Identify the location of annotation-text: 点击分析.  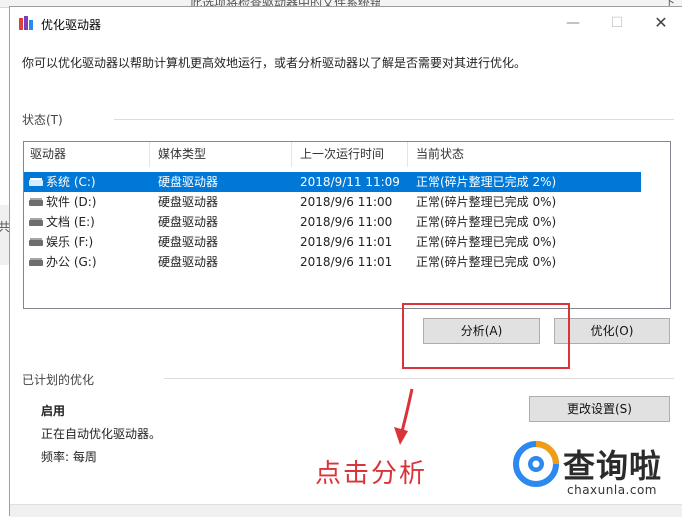
(371, 474).